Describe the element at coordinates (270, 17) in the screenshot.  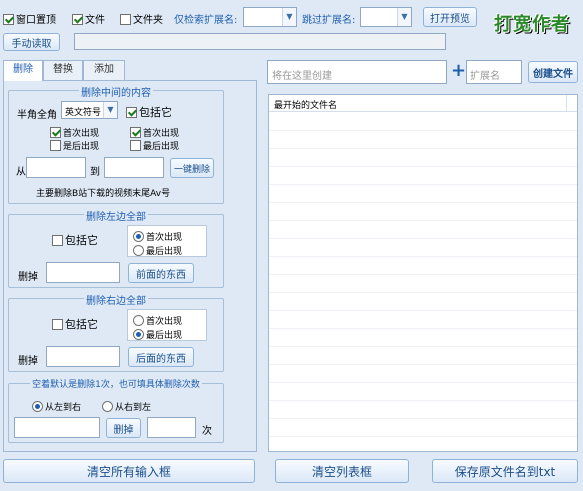
I see `only-ext-combo: ▼` at that location.